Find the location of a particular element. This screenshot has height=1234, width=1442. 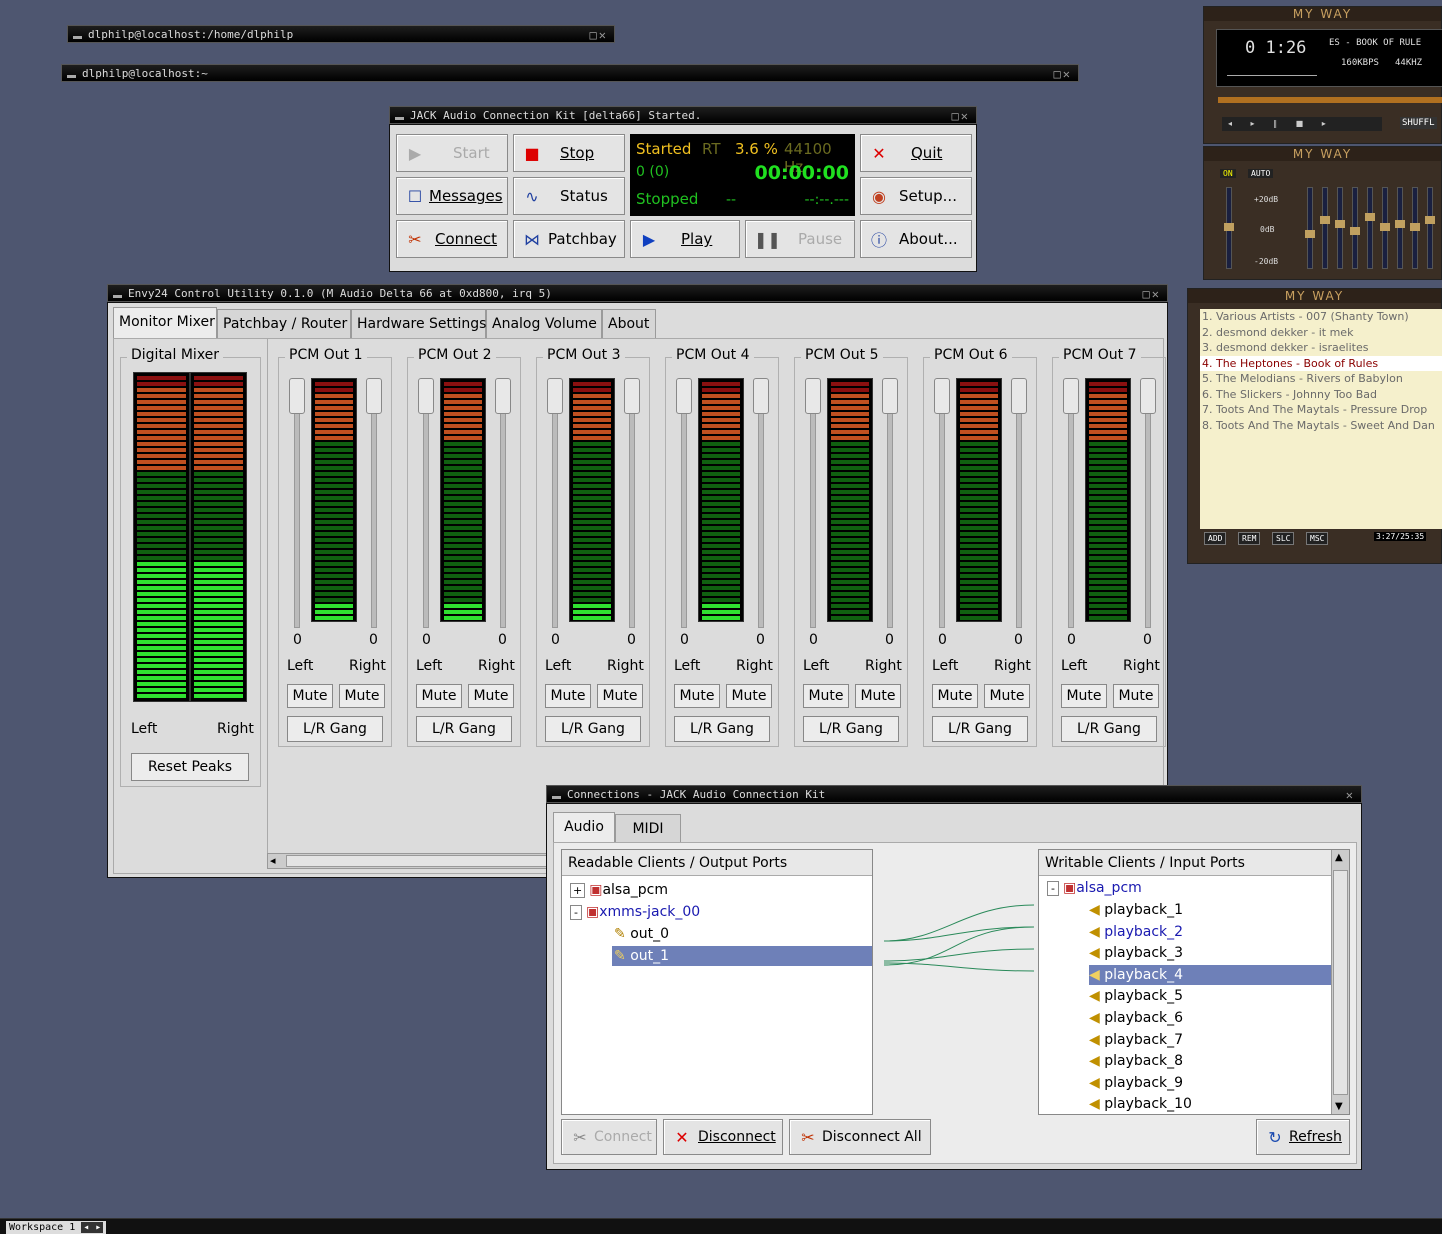

reset-peaks-button: Reset Peaks is located at coordinates (190, 767).